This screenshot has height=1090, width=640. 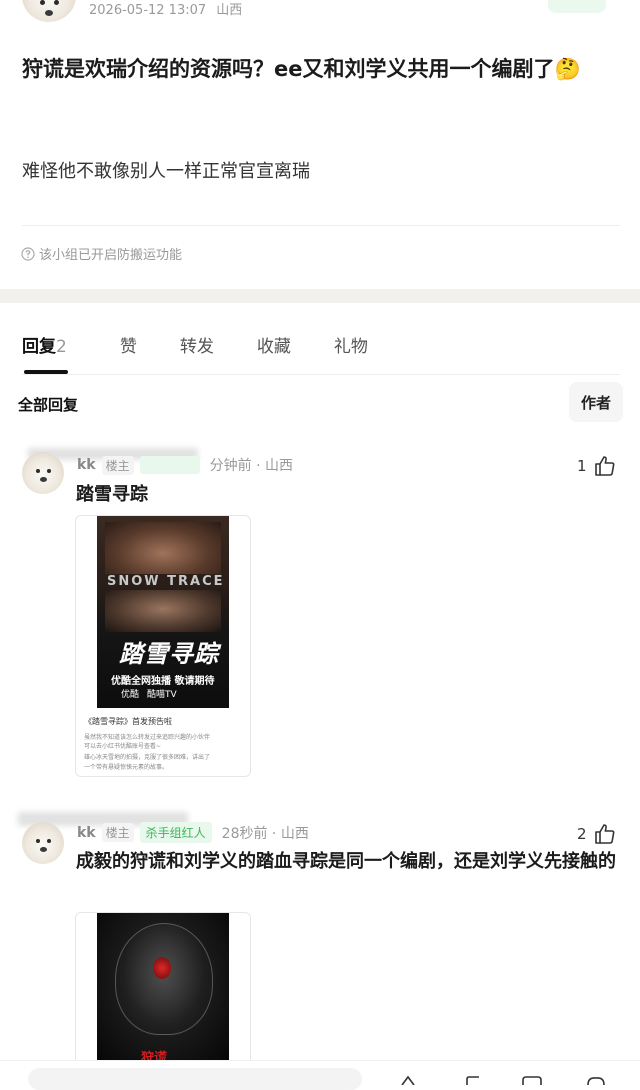 I want to click on reply-time: 分钟前 · 山西, so click(x=251, y=466).